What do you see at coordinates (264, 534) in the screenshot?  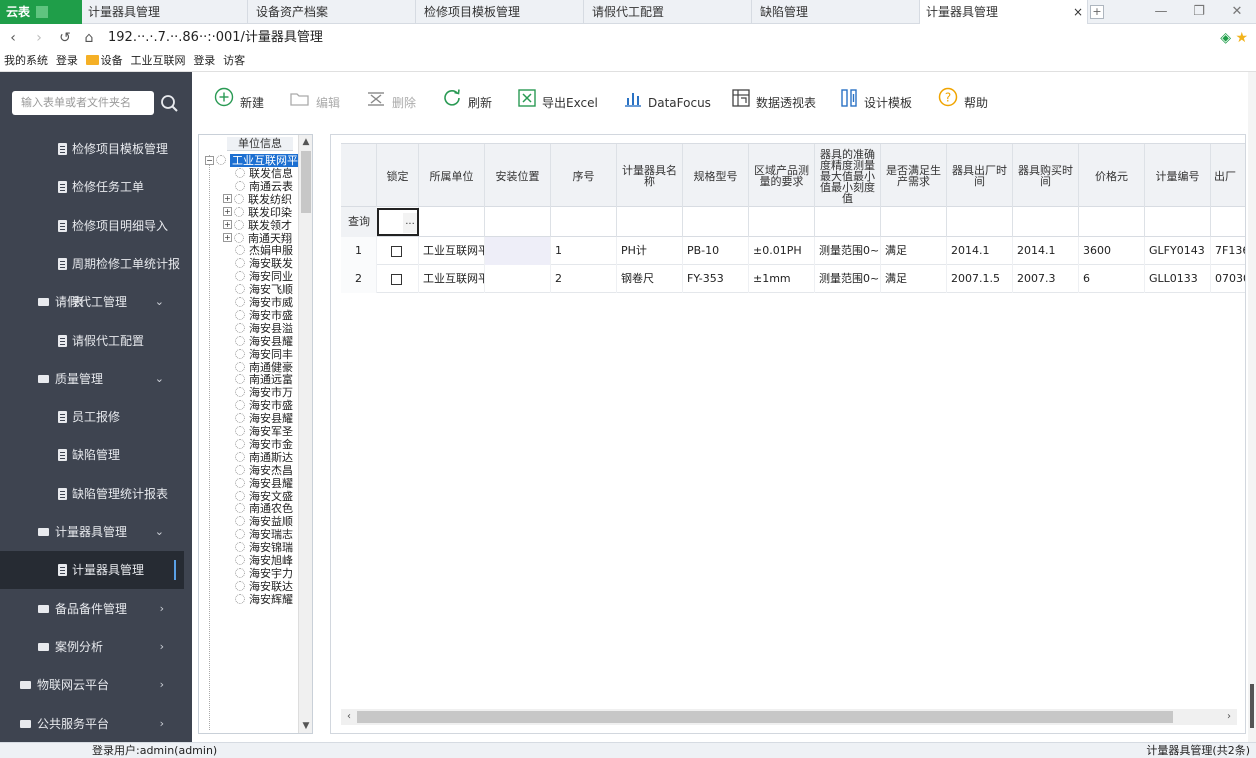 I see `tree-node: 海安瑞志` at bounding box center [264, 534].